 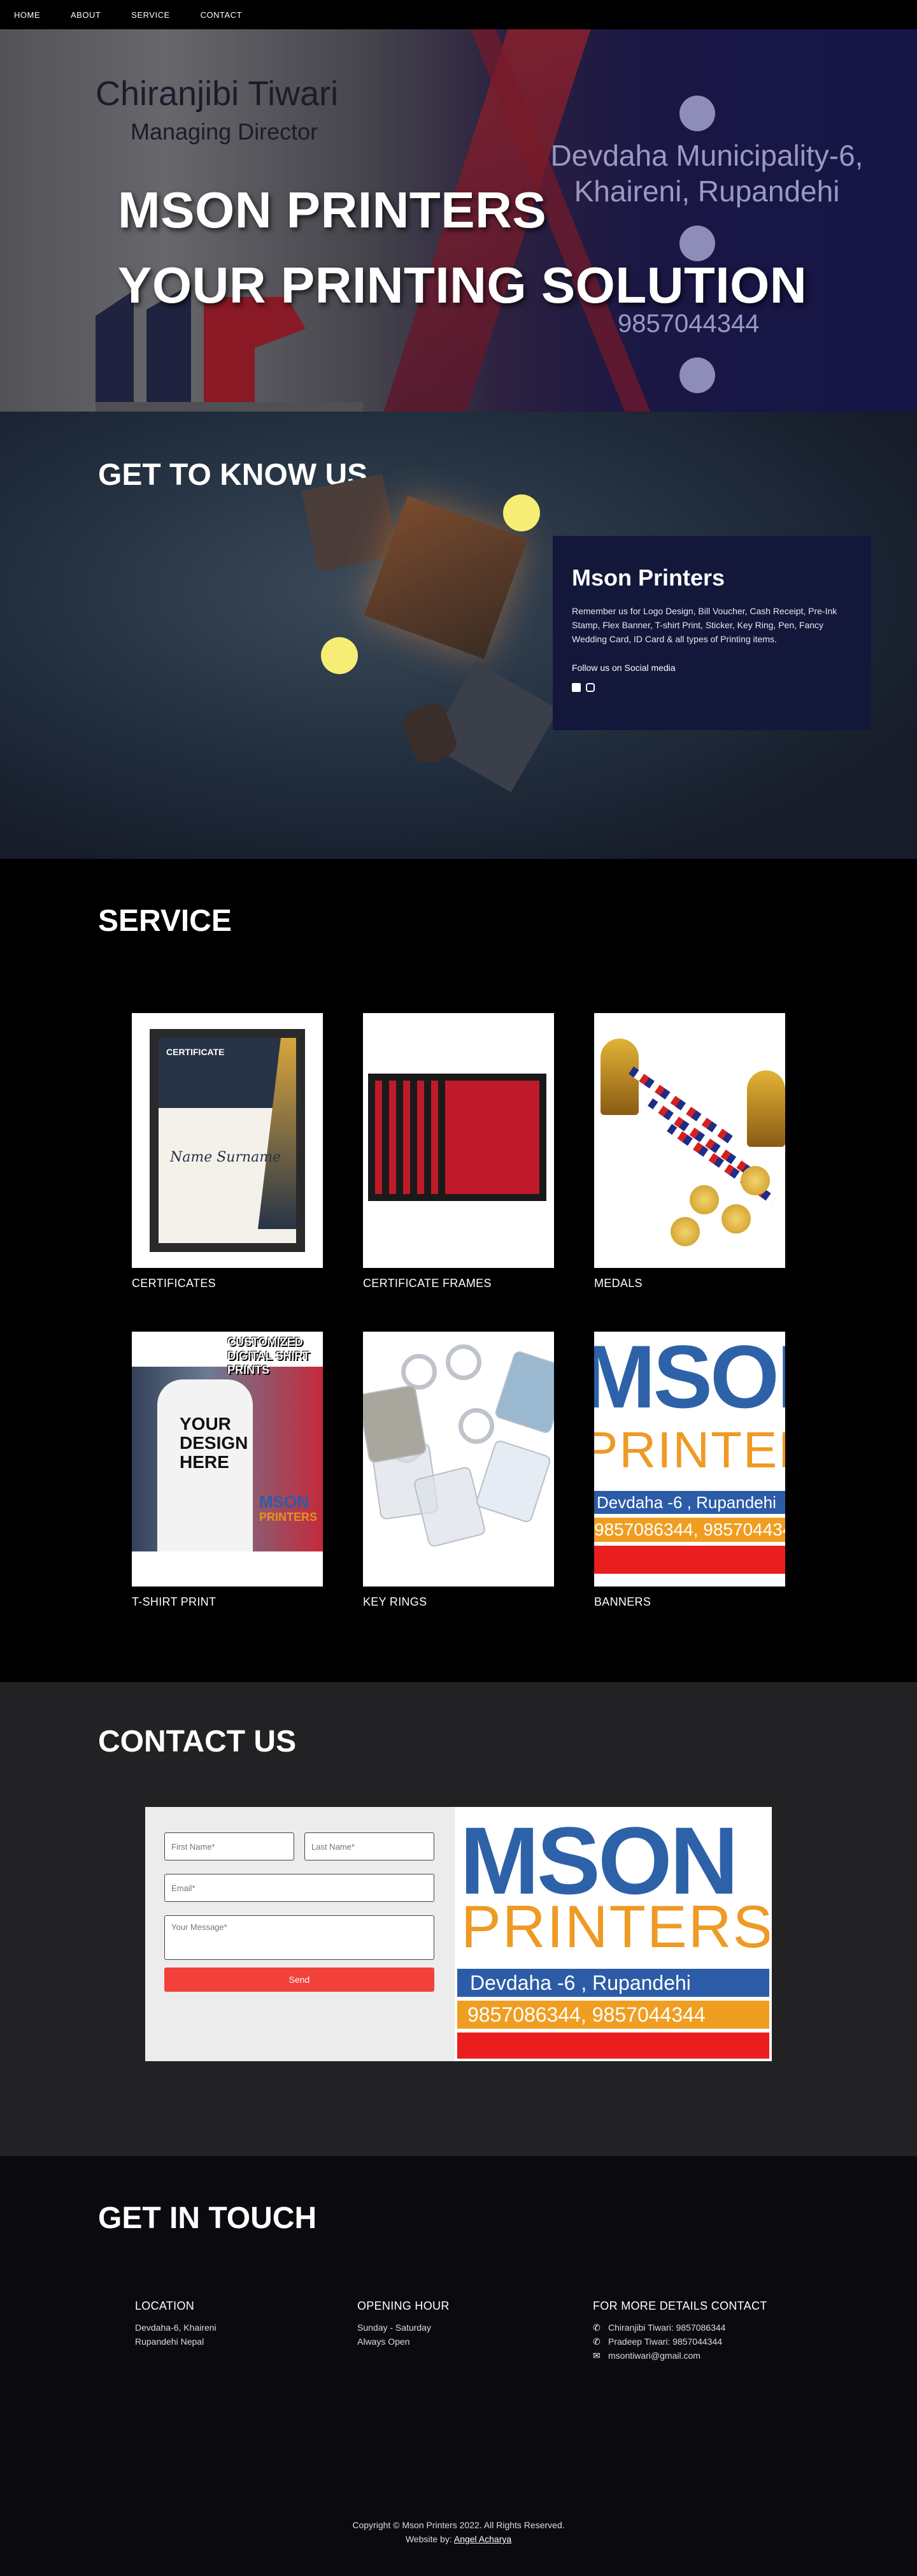 I want to click on certificate-frame: CERTIFICATE Name Surname, so click(x=227, y=1140).